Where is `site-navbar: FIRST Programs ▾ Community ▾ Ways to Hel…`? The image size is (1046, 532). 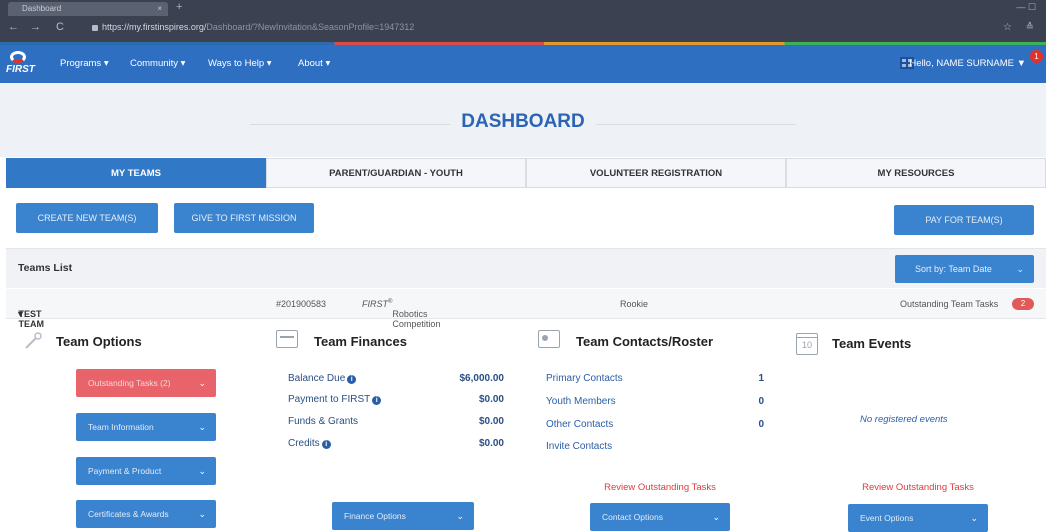
site-navbar: FIRST Programs ▾ Community ▾ Ways to Hel… is located at coordinates (523, 64).